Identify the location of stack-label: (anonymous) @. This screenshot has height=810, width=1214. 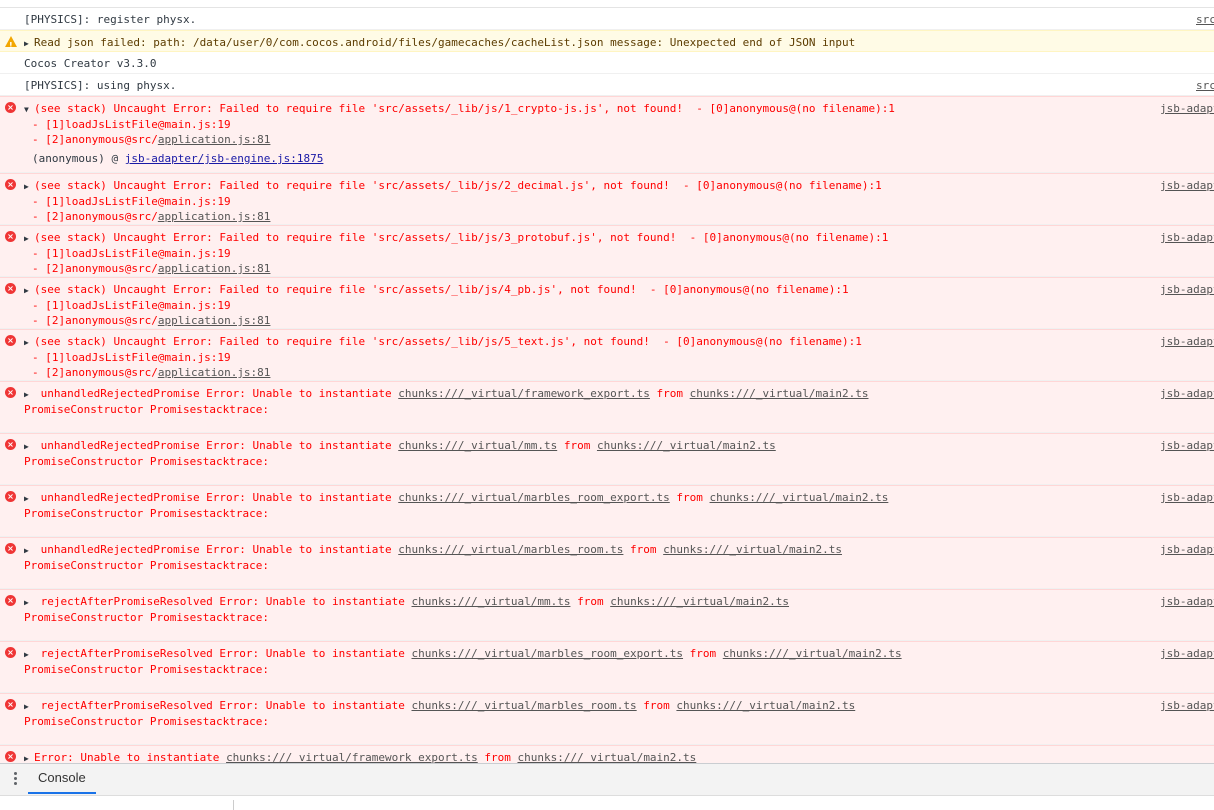
(78, 158).